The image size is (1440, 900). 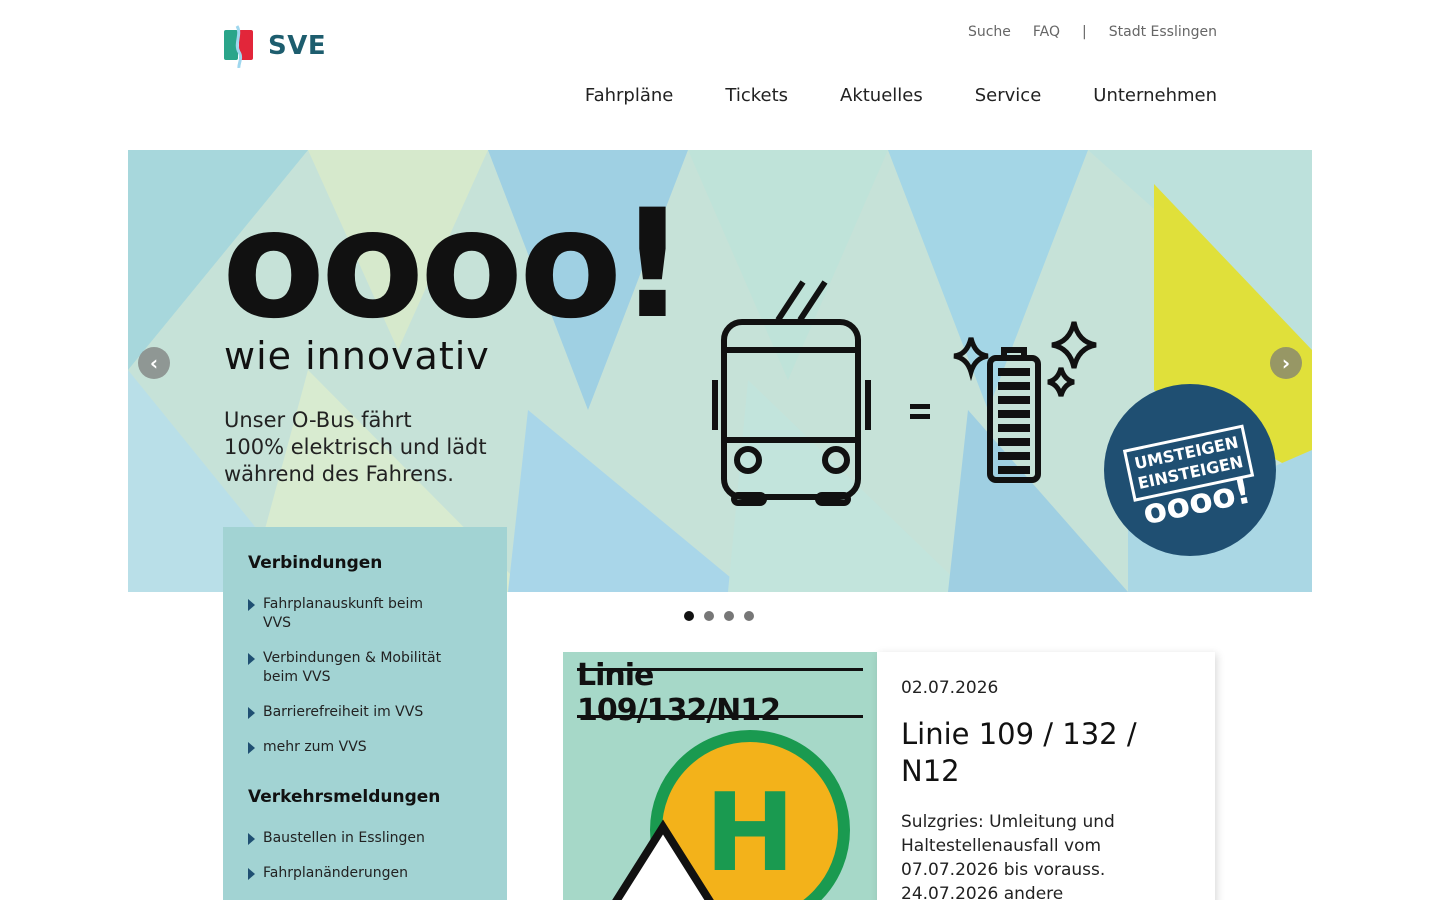 I want to click on sve-logo-icon, so click(x=238, y=46).